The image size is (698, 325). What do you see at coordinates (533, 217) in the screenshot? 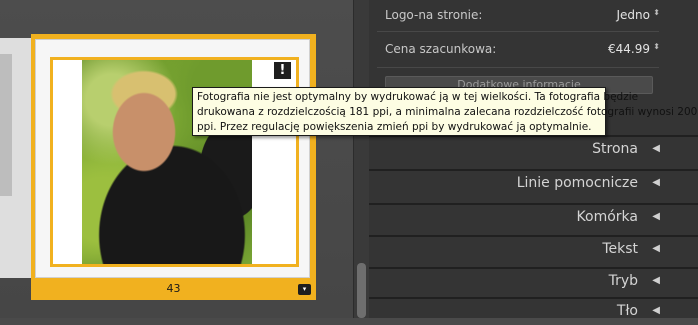
I see `section-komorka: Komórka ◀` at bounding box center [533, 217].